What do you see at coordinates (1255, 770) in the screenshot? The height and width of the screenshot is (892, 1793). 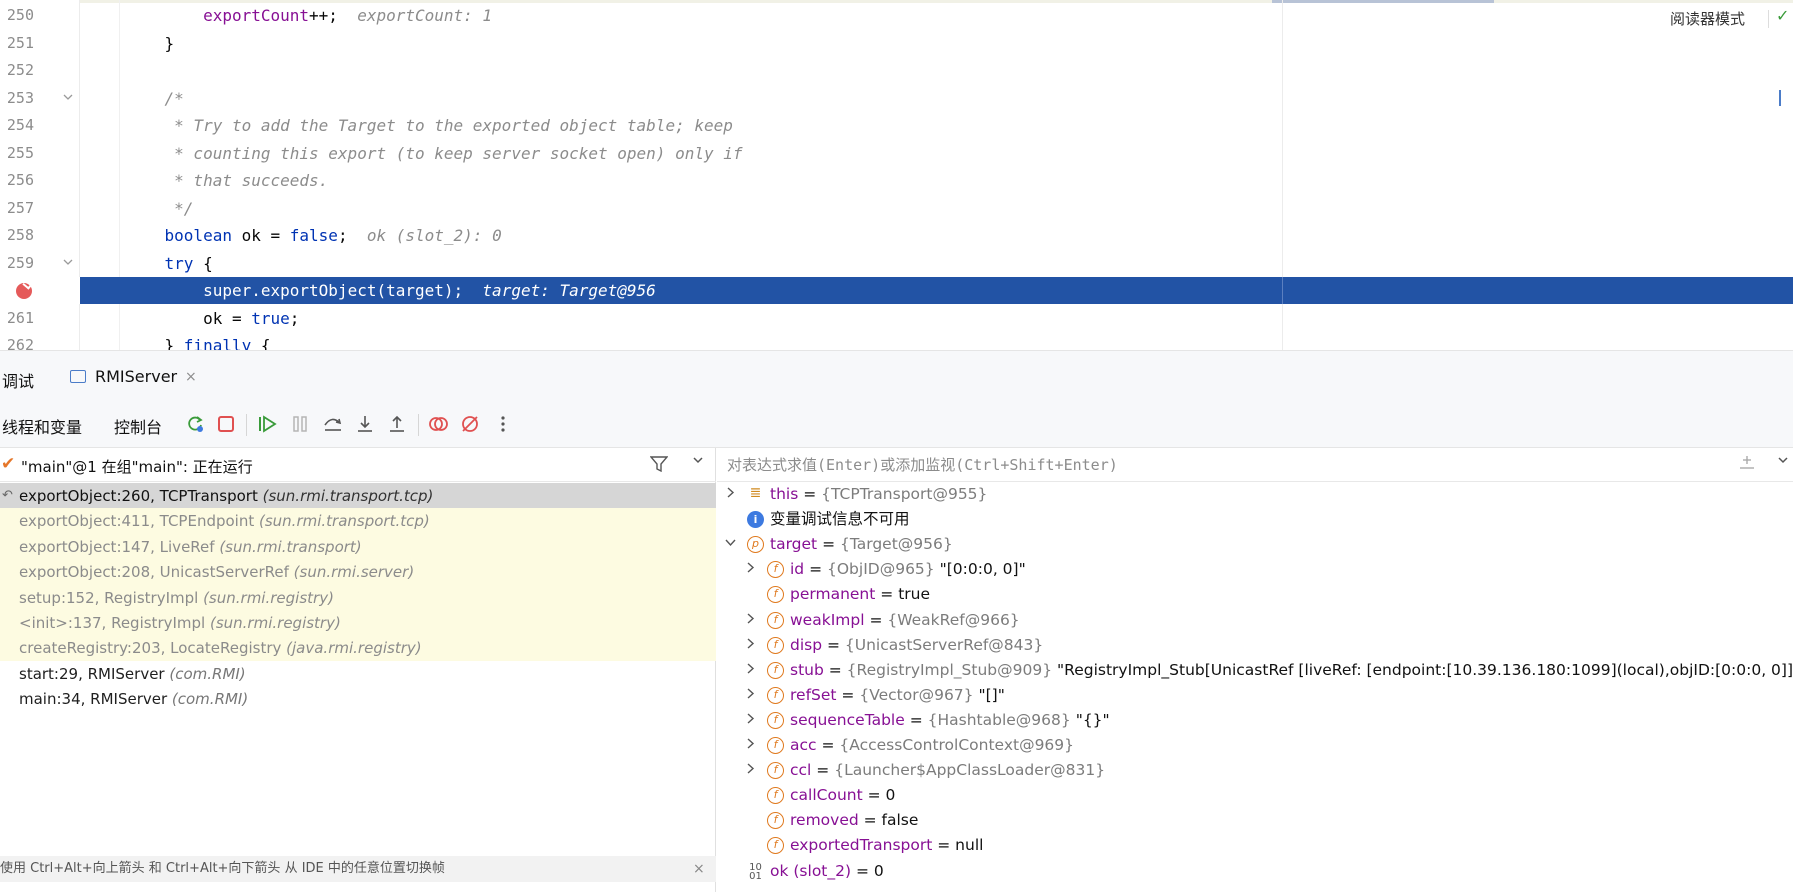 I see `variable-row: f ccl = {Launcher$AppClassLoader@831}` at bounding box center [1255, 770].